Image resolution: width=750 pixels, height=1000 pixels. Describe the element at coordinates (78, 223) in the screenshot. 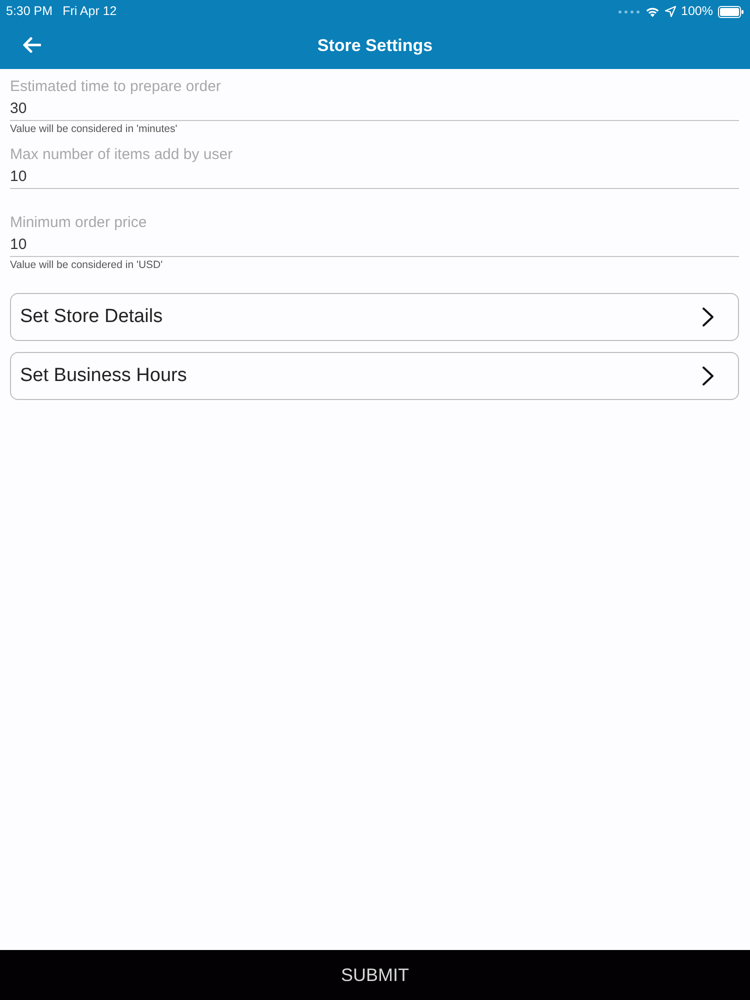

I see `field-label: Minimum order price` at that location.